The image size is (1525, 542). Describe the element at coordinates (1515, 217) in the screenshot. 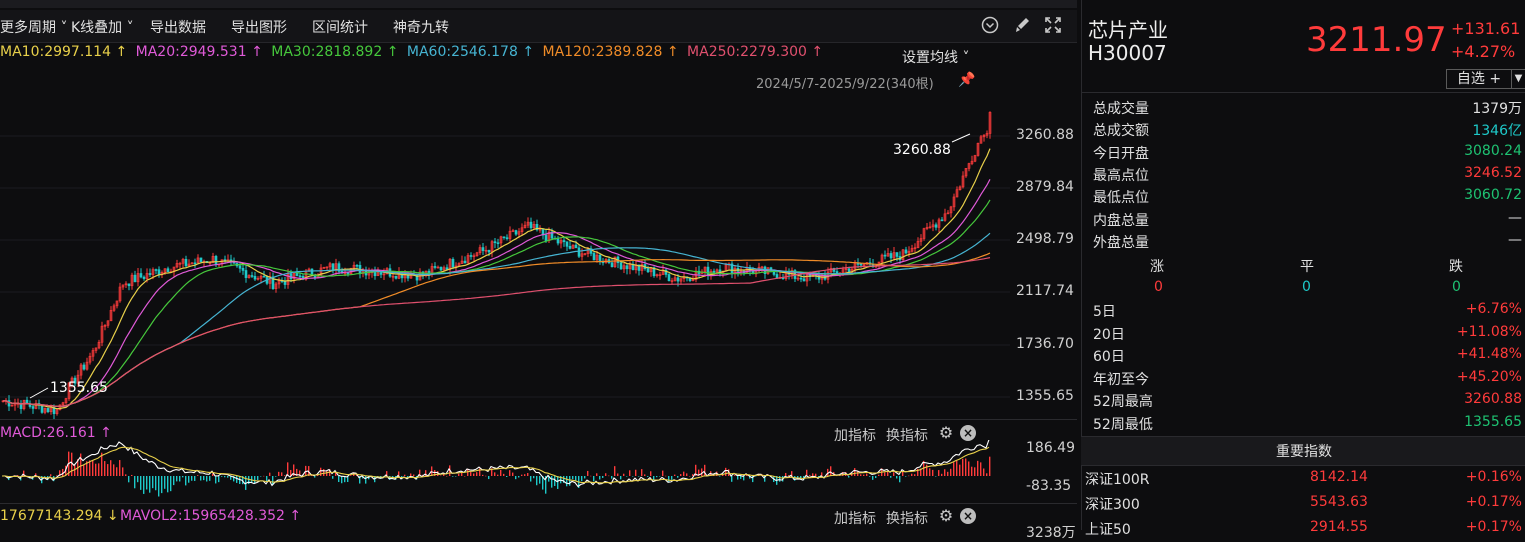

I see `stat-value: —` at that location.